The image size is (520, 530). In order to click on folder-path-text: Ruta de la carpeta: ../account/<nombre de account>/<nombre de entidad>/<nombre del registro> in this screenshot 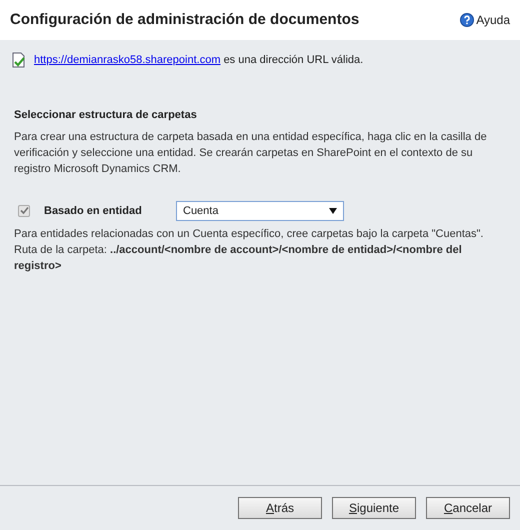, I will do `click(238, 258)`.